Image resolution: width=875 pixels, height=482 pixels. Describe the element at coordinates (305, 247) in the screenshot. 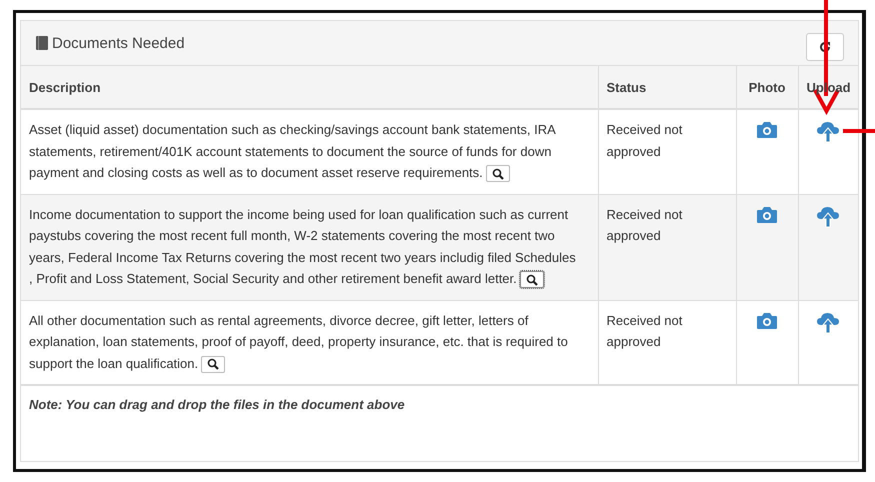

I see `document-description: Income documentation to support the income being used for loan qualification such as current paystubs covering the most recent full month, W-2 statements covering the most recent two years, Federal Income Tax Returns covering the most recent two years includig filed Schedules , Profit and Loss Statement, Social Security and other retirement benefit award letter.` at that location.